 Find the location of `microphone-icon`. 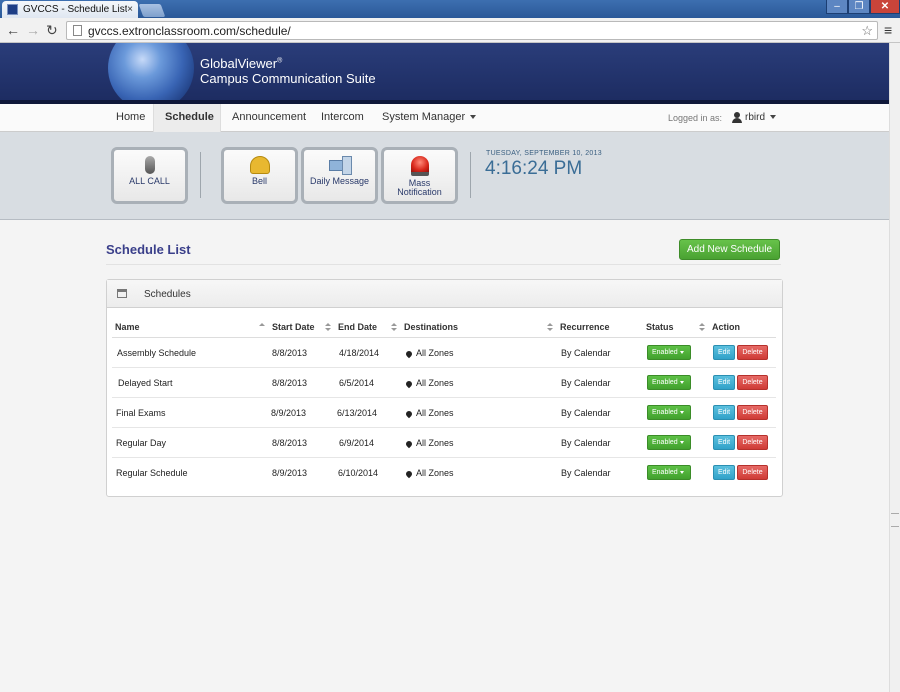

microphone-icon is located at coordinates (149, 165).